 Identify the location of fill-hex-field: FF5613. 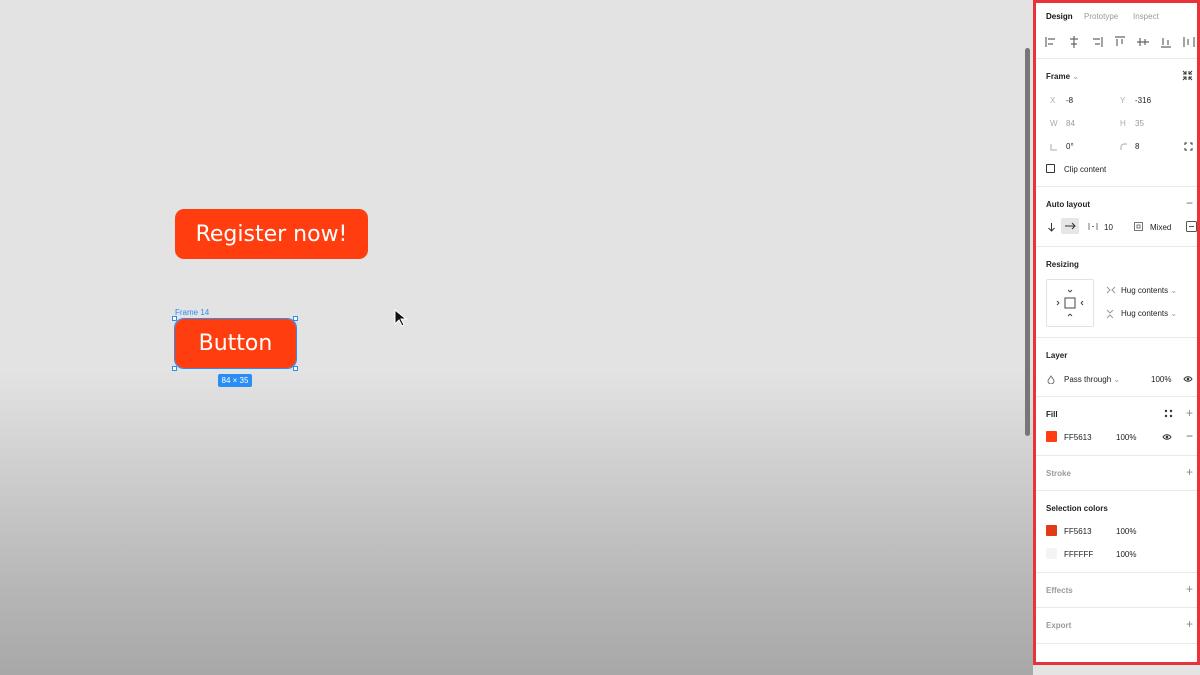
(1078, 437).